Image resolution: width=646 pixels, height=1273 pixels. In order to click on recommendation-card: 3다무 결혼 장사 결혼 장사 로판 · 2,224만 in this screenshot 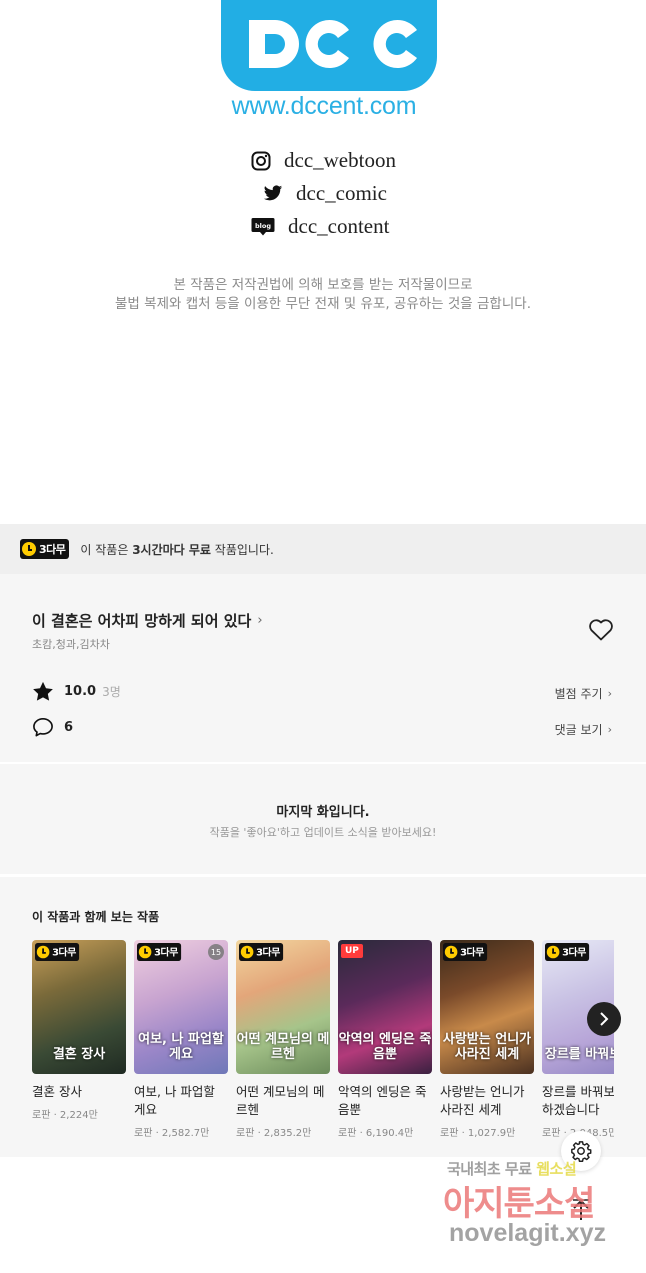, I will do `click(79, 1030)`.